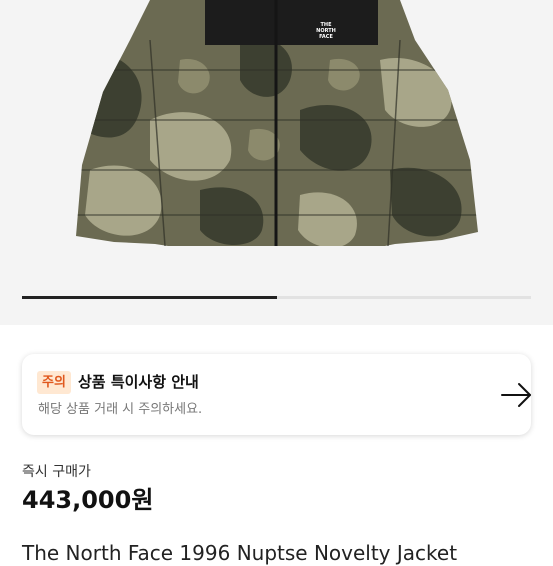  Describe the element at coordinates (56, 472) in the screenshot. I see `price-label: 즉시 구매가` at that location.